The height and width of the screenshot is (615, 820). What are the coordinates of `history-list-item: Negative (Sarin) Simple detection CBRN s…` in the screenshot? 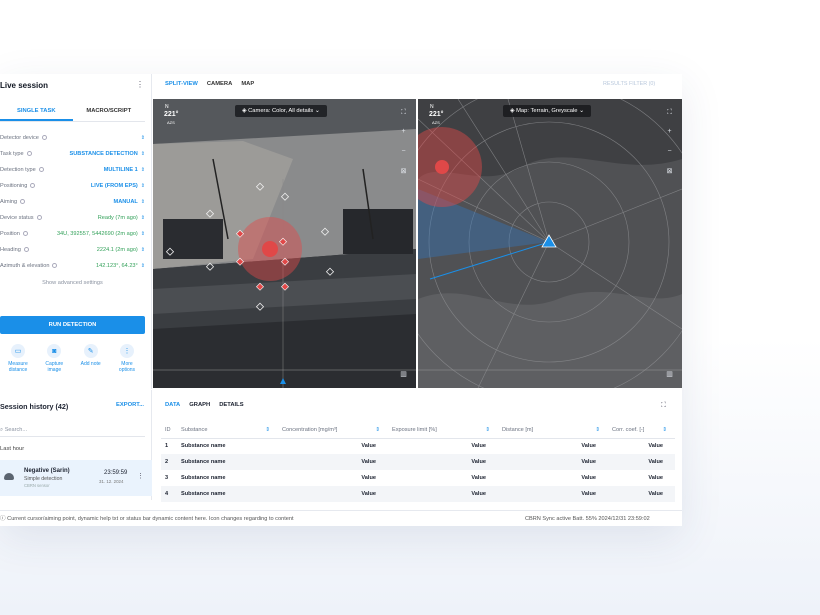 It's located at (76, 478).